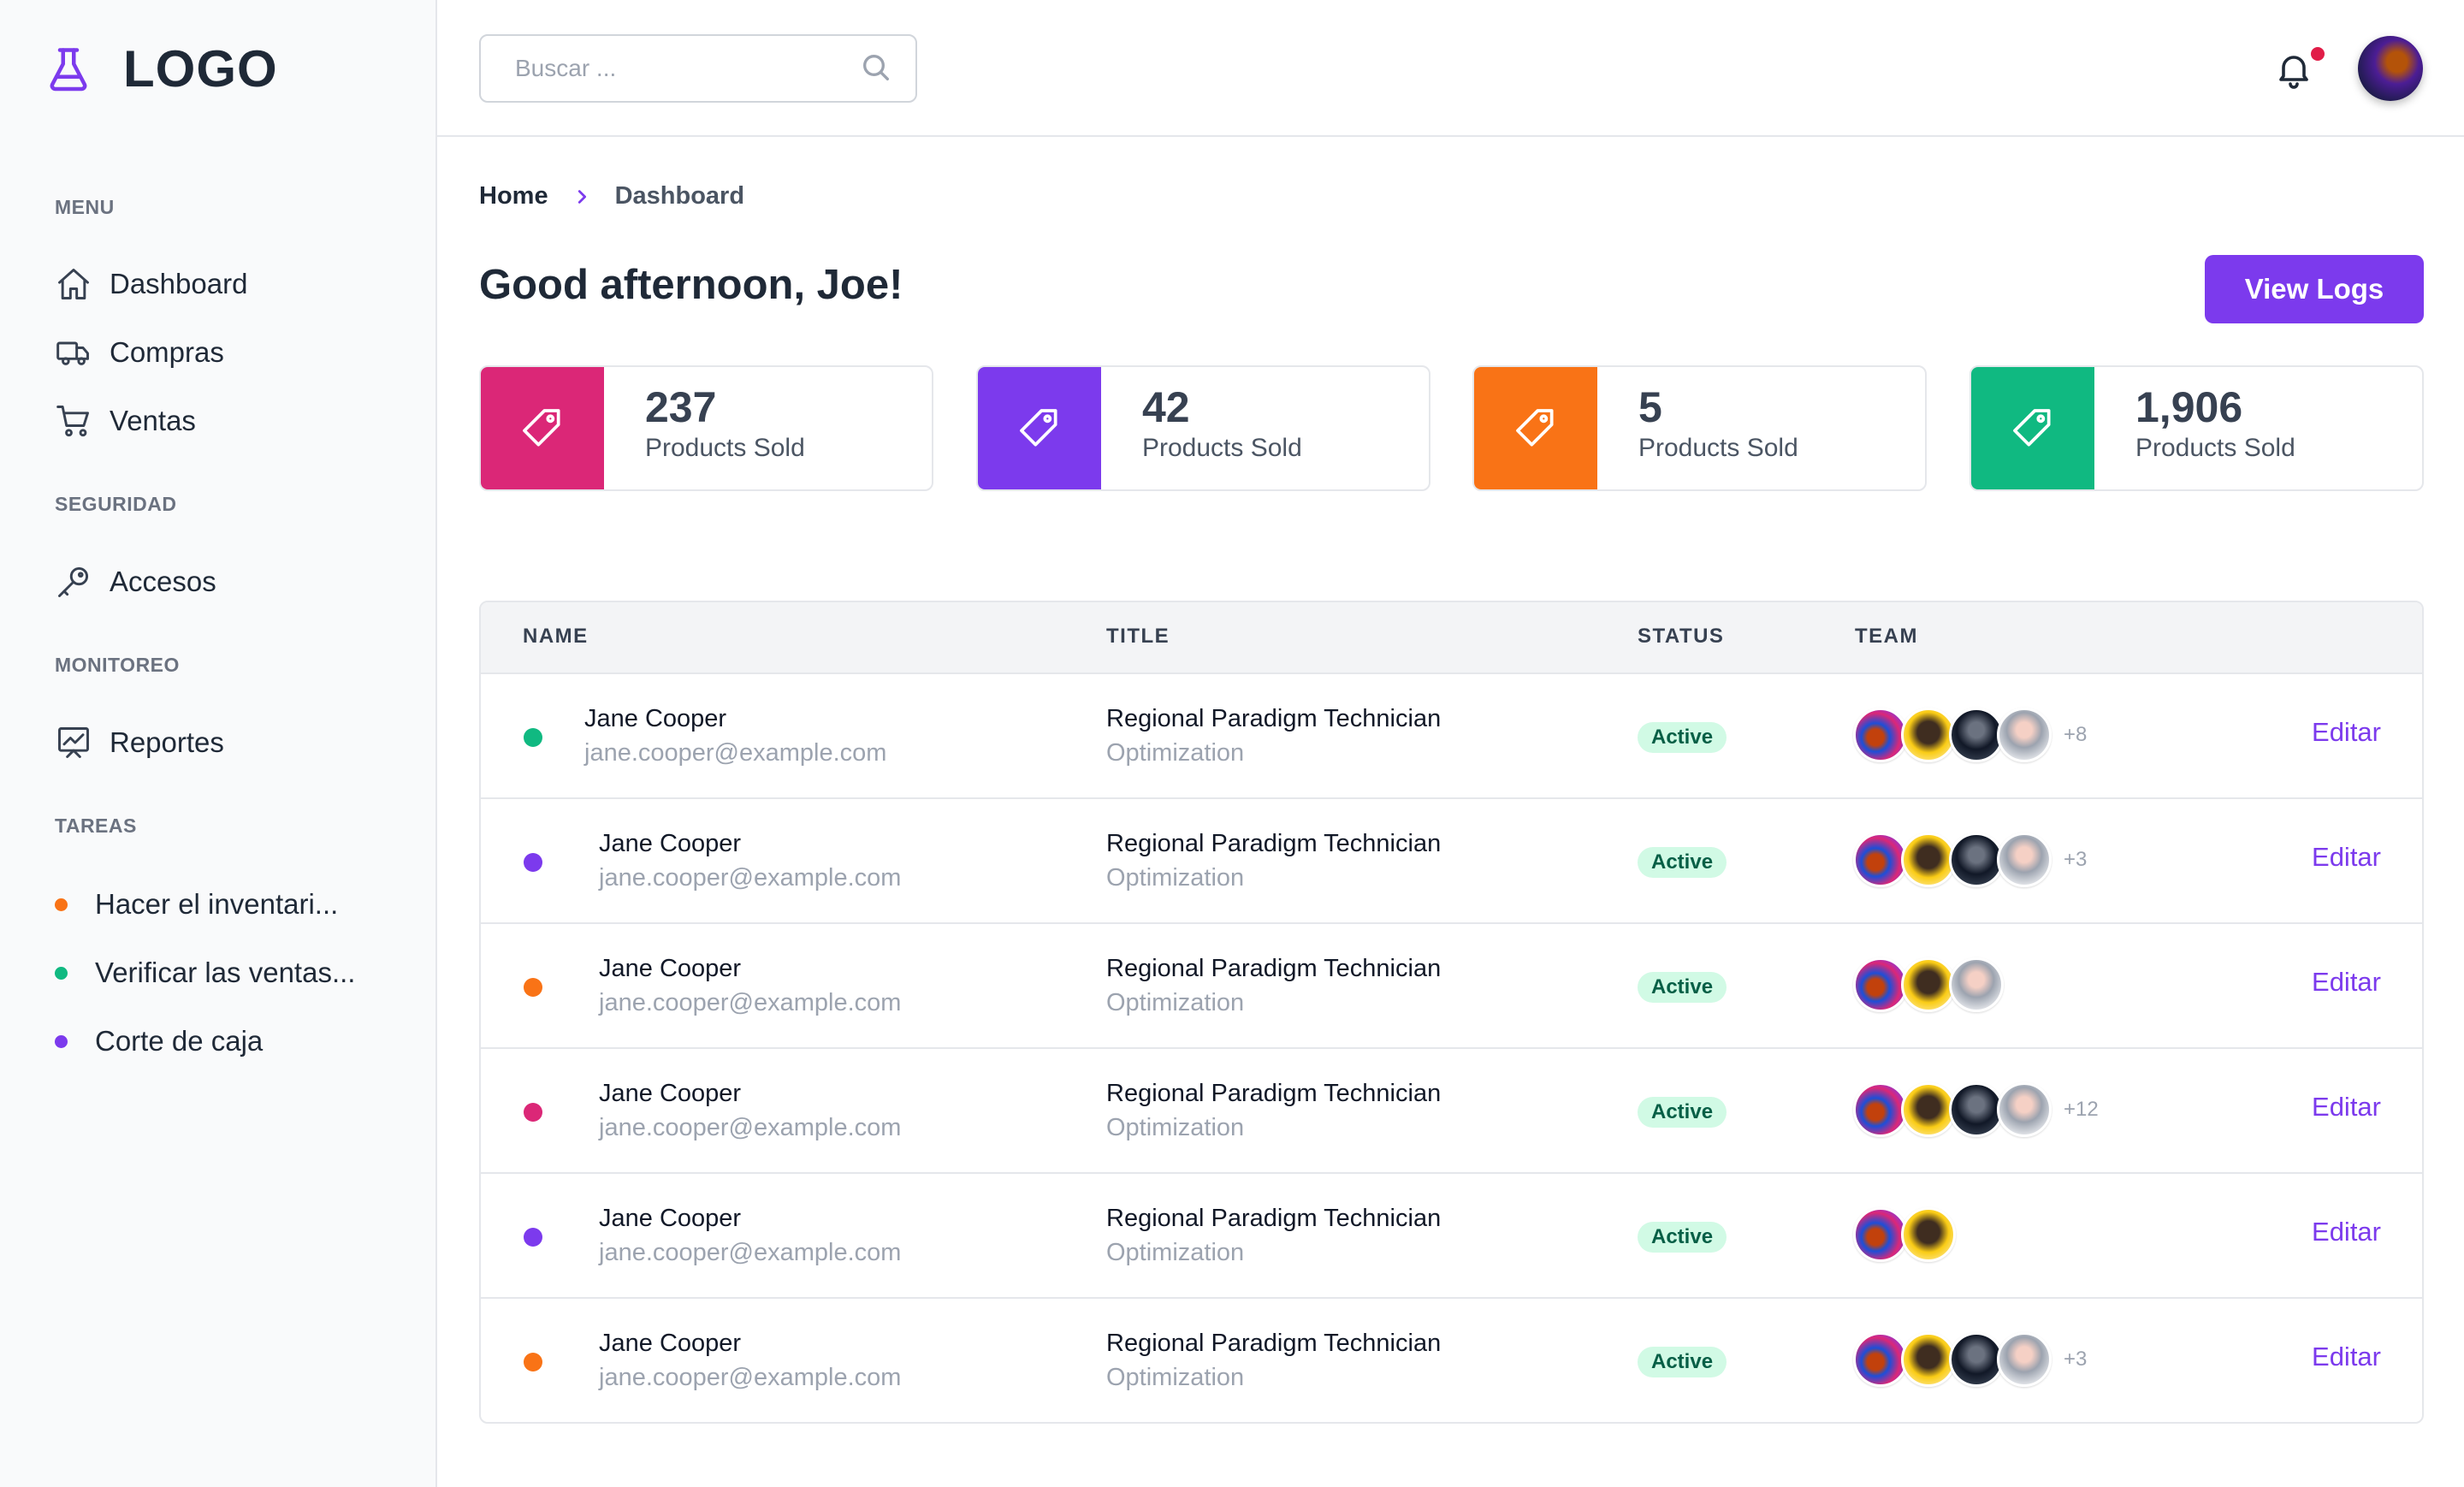  I want to click on sidebar-item-dashboard: Dashboard, so click(151, 284).